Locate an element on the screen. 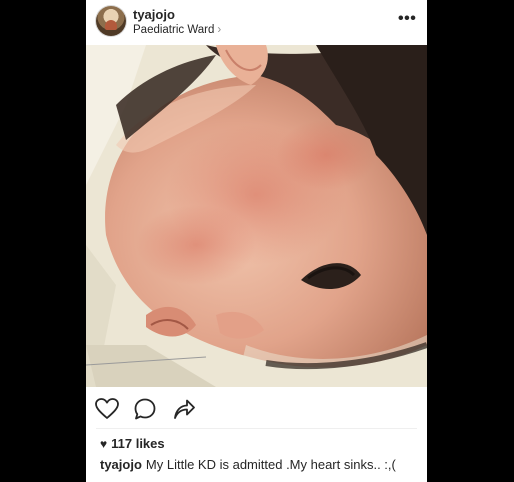  caption-username: tyajojo is located at coordinates (121, 464).